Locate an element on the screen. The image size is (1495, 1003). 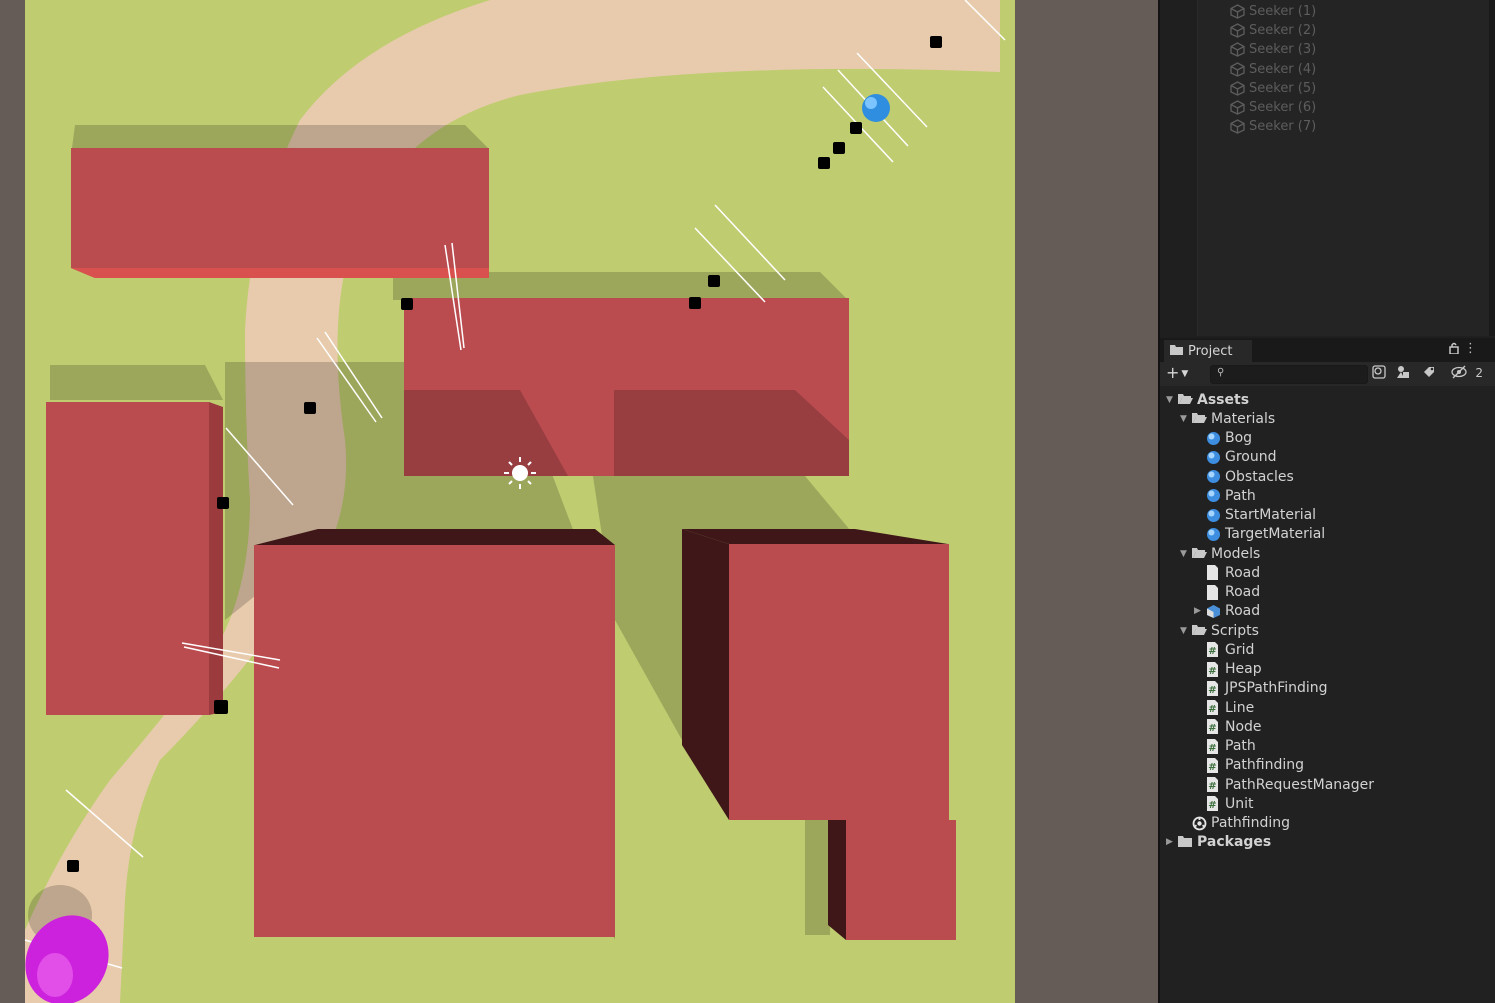
hierarchy-item: Seeker (3) is located at coordinates (1273, 49).